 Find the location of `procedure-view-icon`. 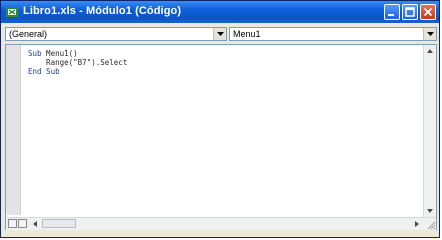

procedure-view-icon is located at coordinates (12, 223).